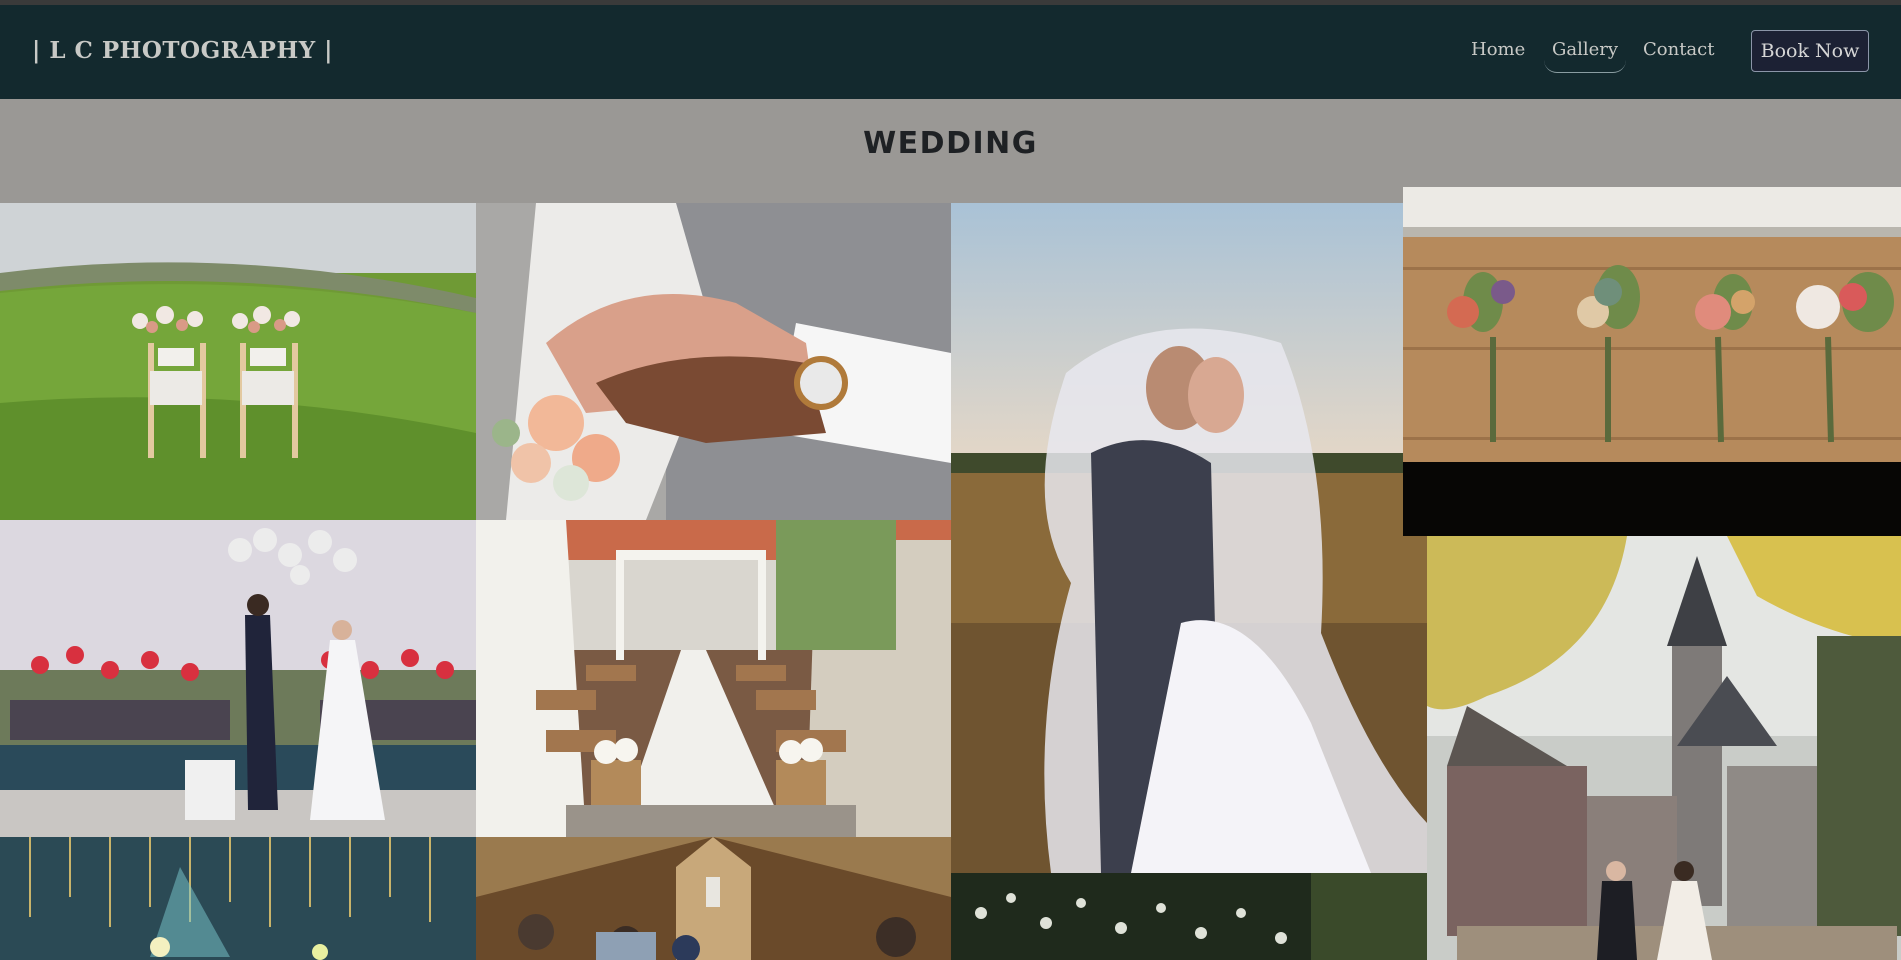 The width and height of the screenshot is (1901, 960). I want to click on photo-lights-venue, so click(238, 898).